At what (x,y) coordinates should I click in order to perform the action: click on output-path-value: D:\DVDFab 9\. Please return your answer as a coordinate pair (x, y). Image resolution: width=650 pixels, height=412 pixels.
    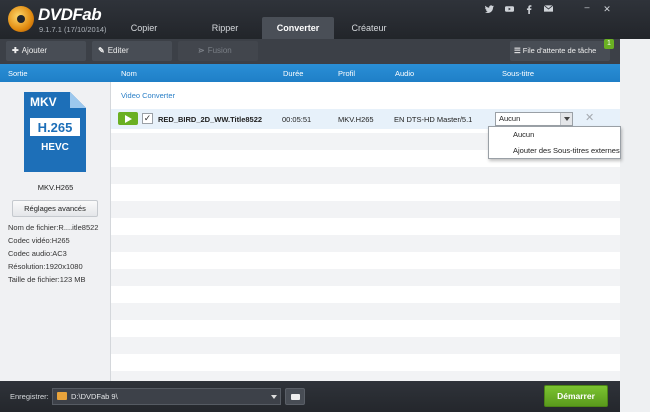
    Looking at the image, I should click on (94, 396).